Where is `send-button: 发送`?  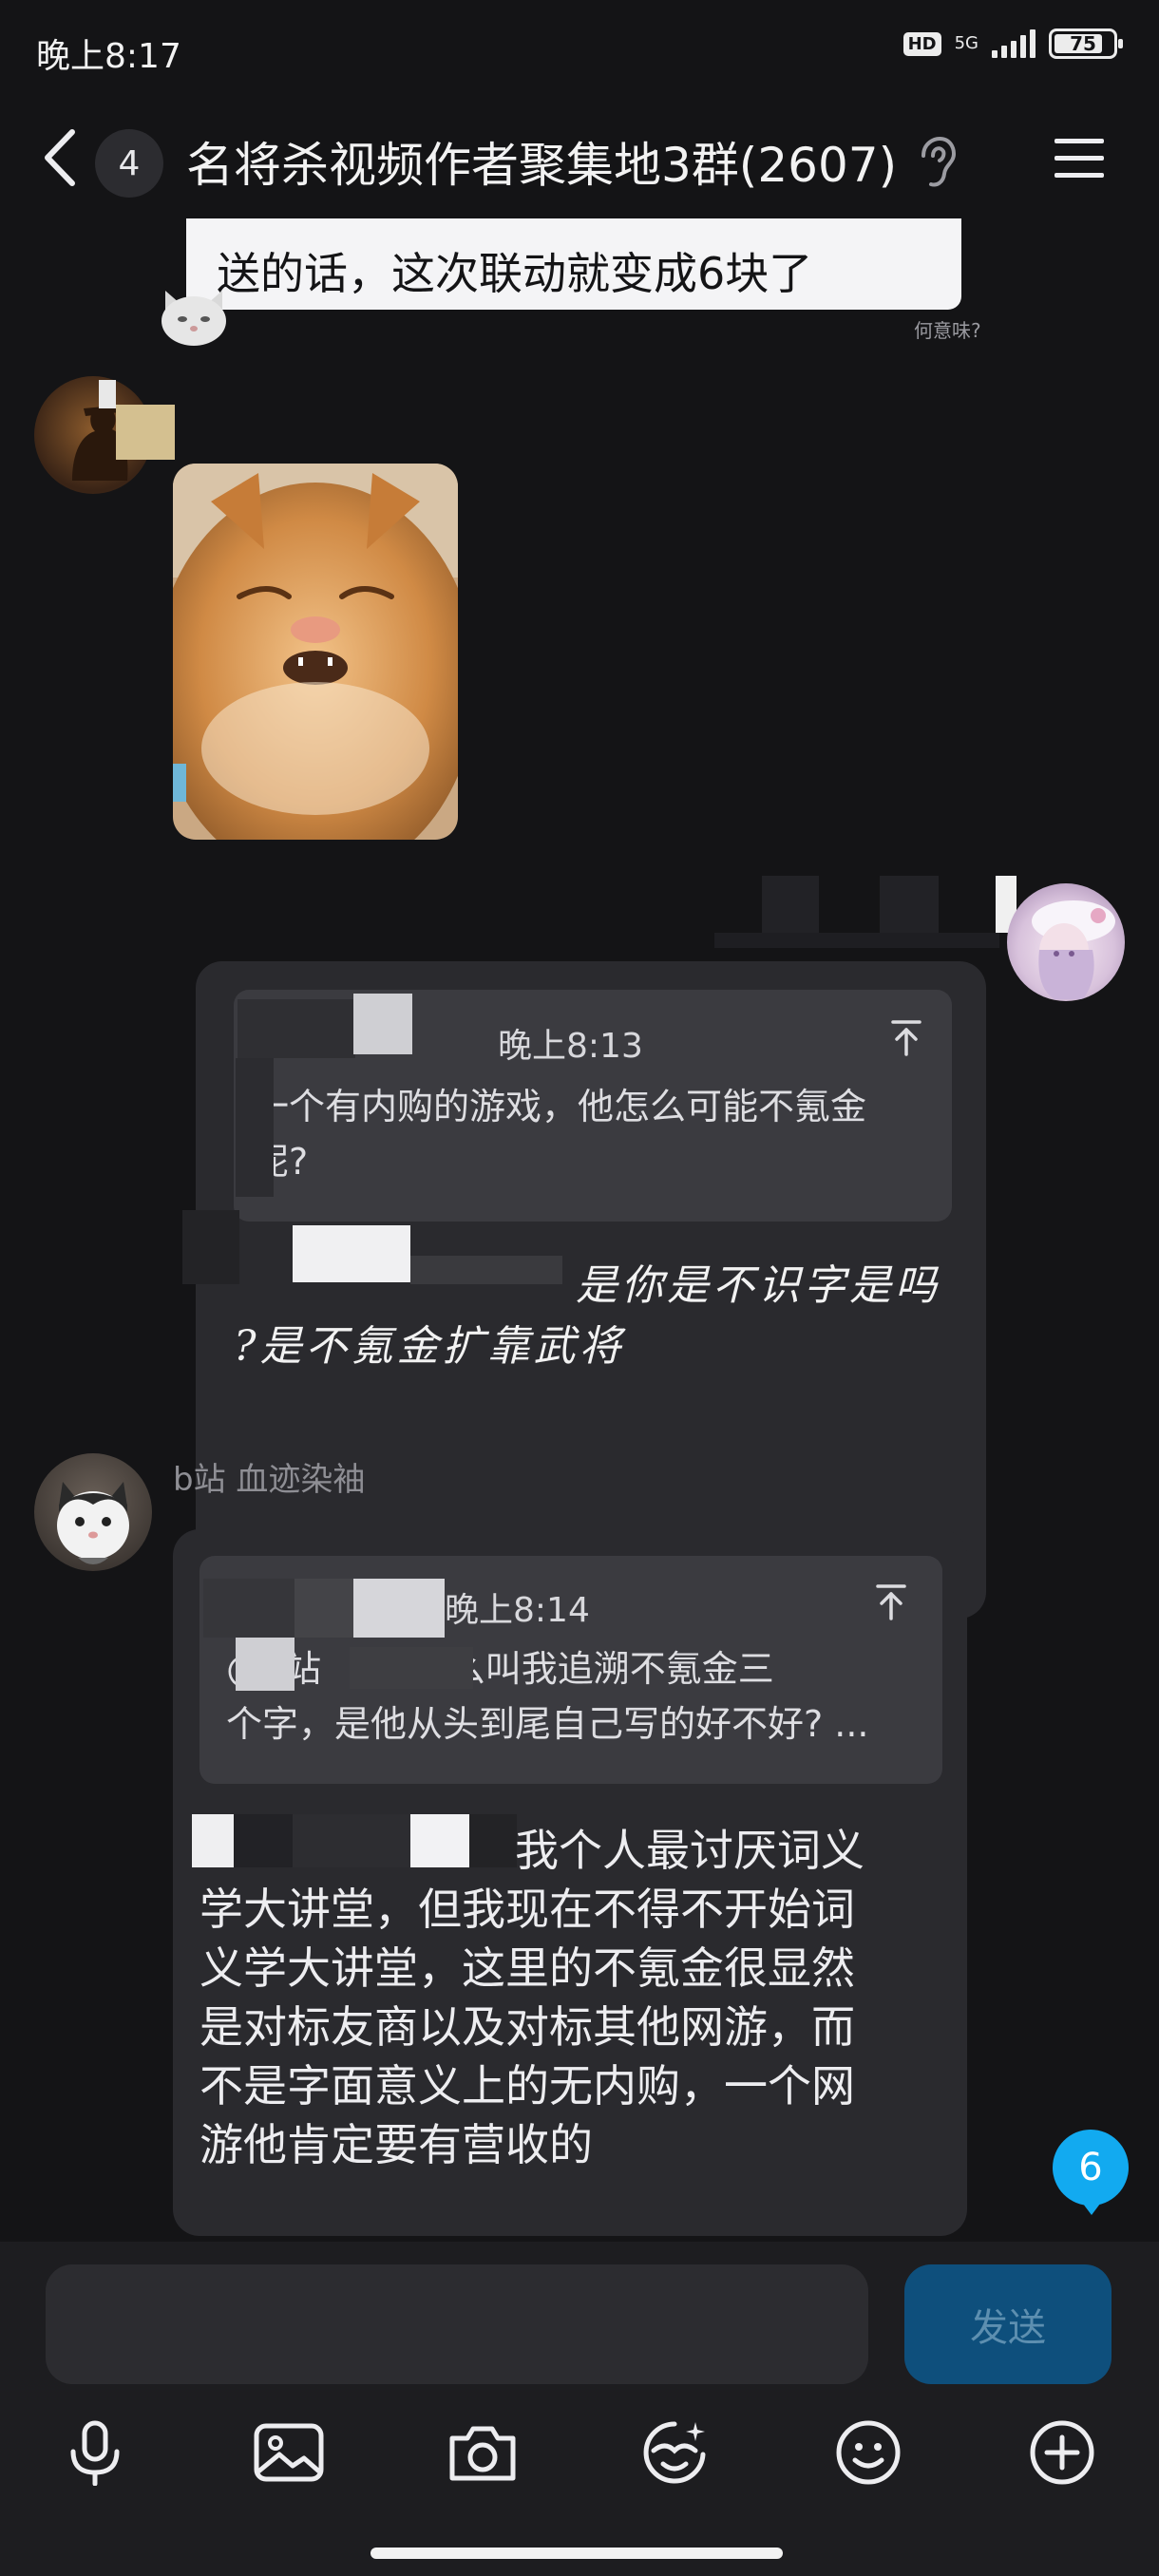 send-button: 发送 is located at coordinates (1008, 2324).